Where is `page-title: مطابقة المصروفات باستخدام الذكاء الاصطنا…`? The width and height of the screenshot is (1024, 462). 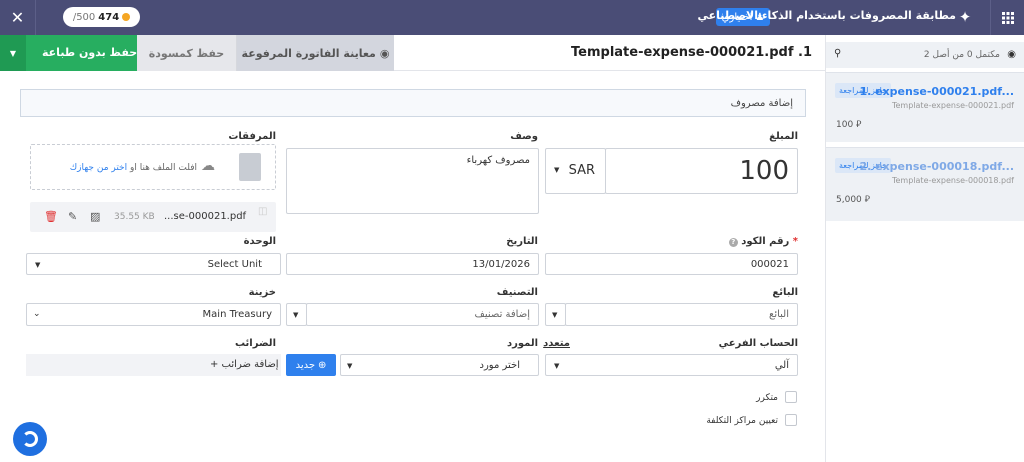 page-title: مطابقة المصروفات باستخدام الذكاء الاصطنا… is located at coordinates (826, 15).